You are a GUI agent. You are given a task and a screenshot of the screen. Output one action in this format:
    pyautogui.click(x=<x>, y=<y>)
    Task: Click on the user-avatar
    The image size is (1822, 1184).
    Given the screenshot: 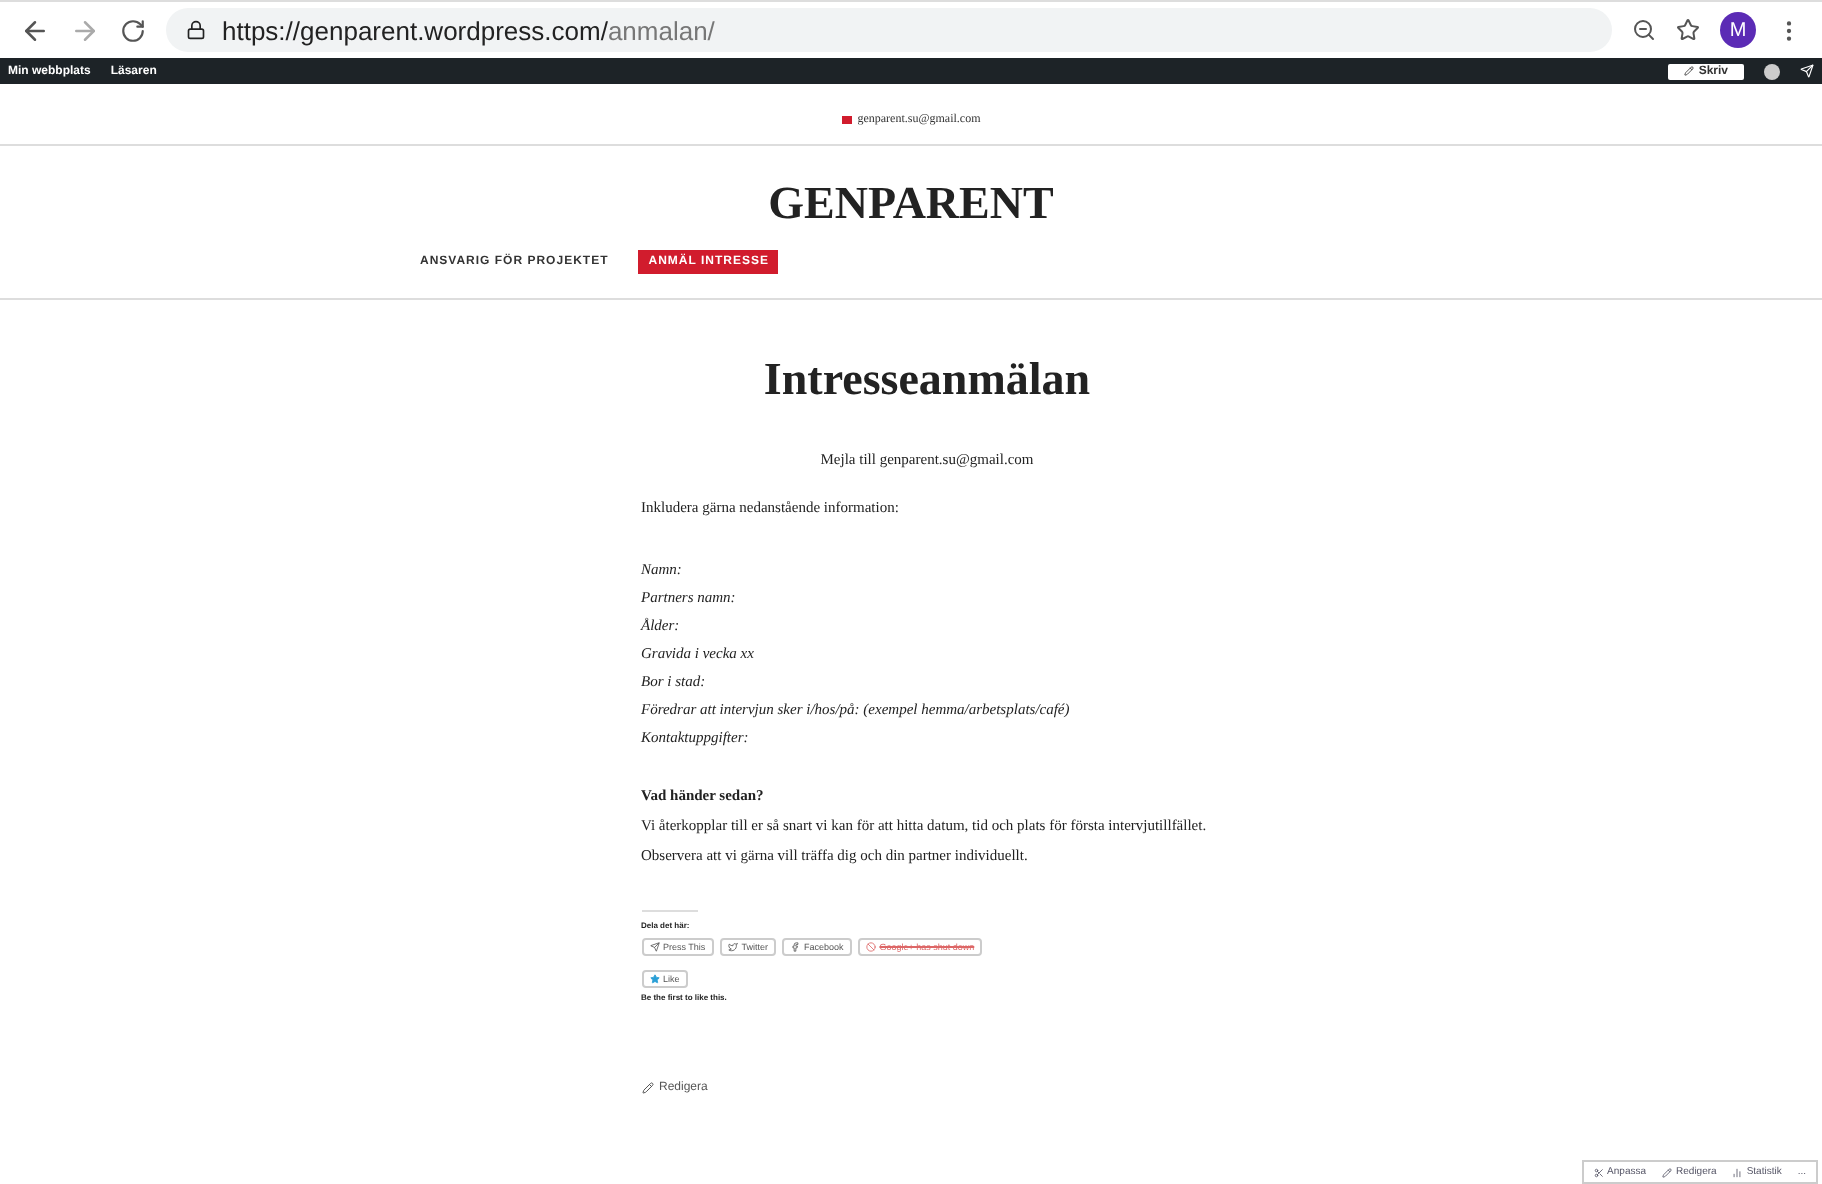 What is the action you would take?
    pyautogui.click(x=1772, y=71)
    